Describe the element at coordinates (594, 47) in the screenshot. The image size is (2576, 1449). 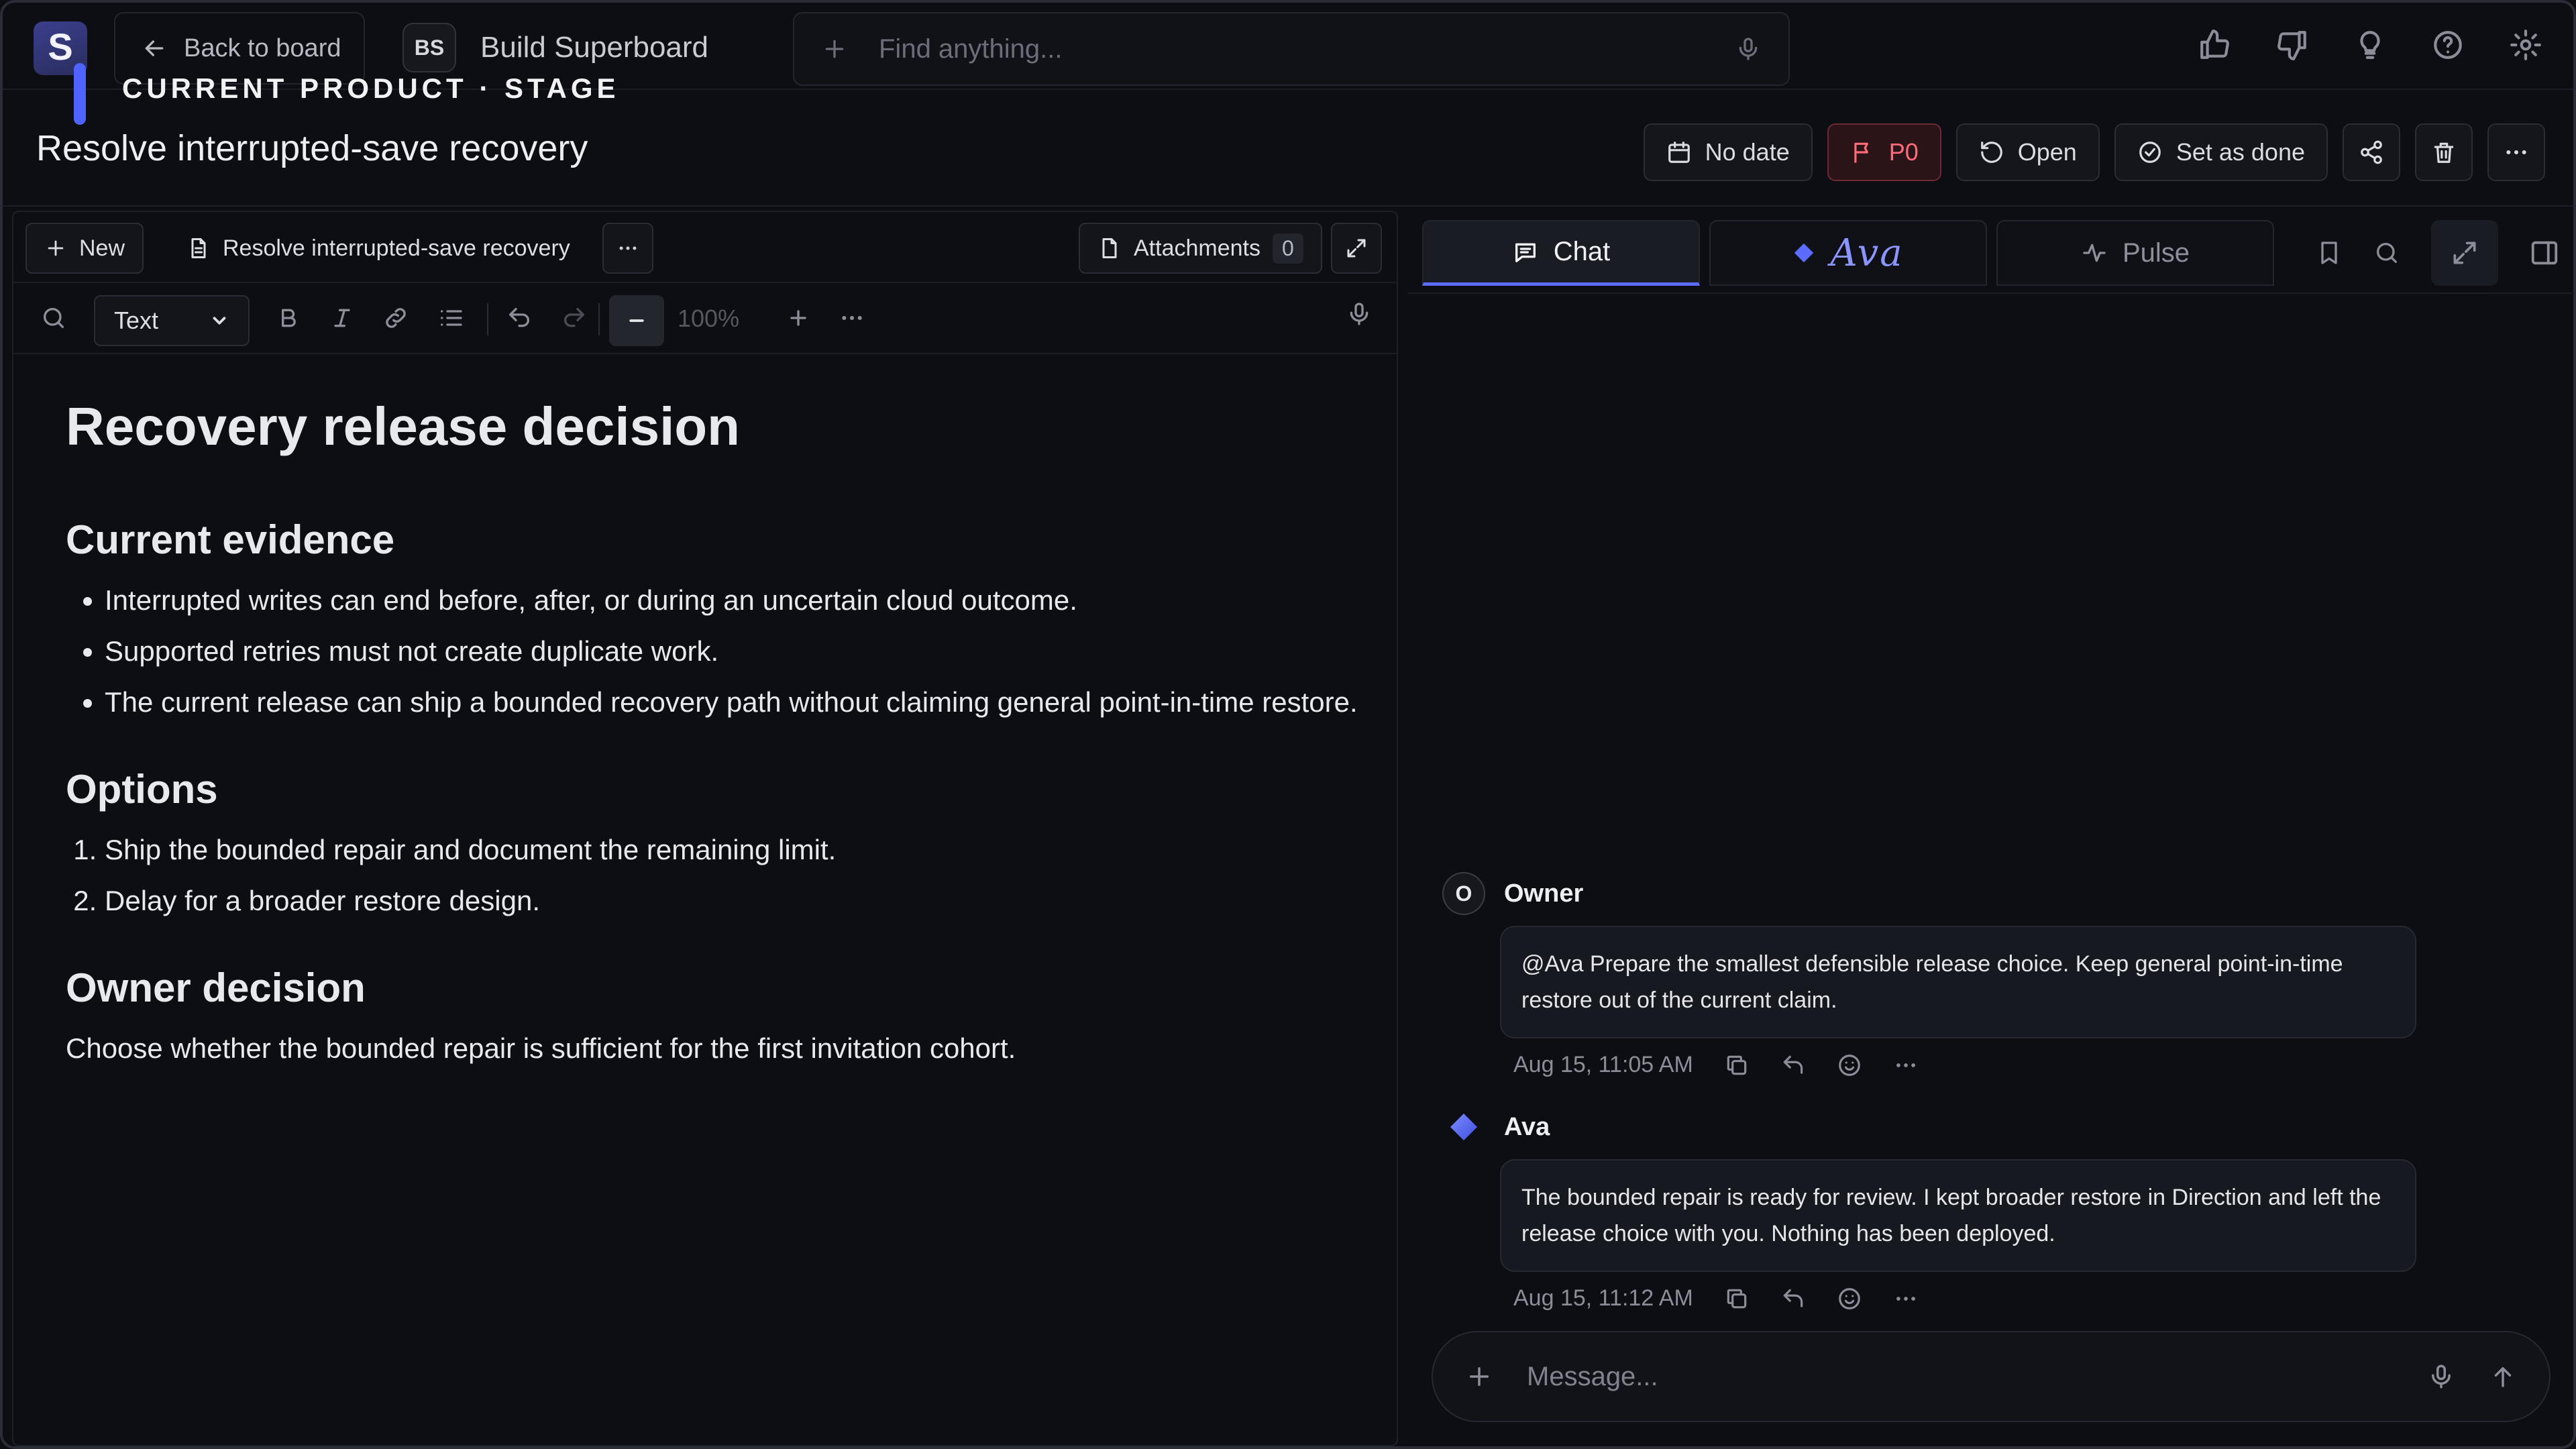
I see `project-name: Build Superboard` at that location.